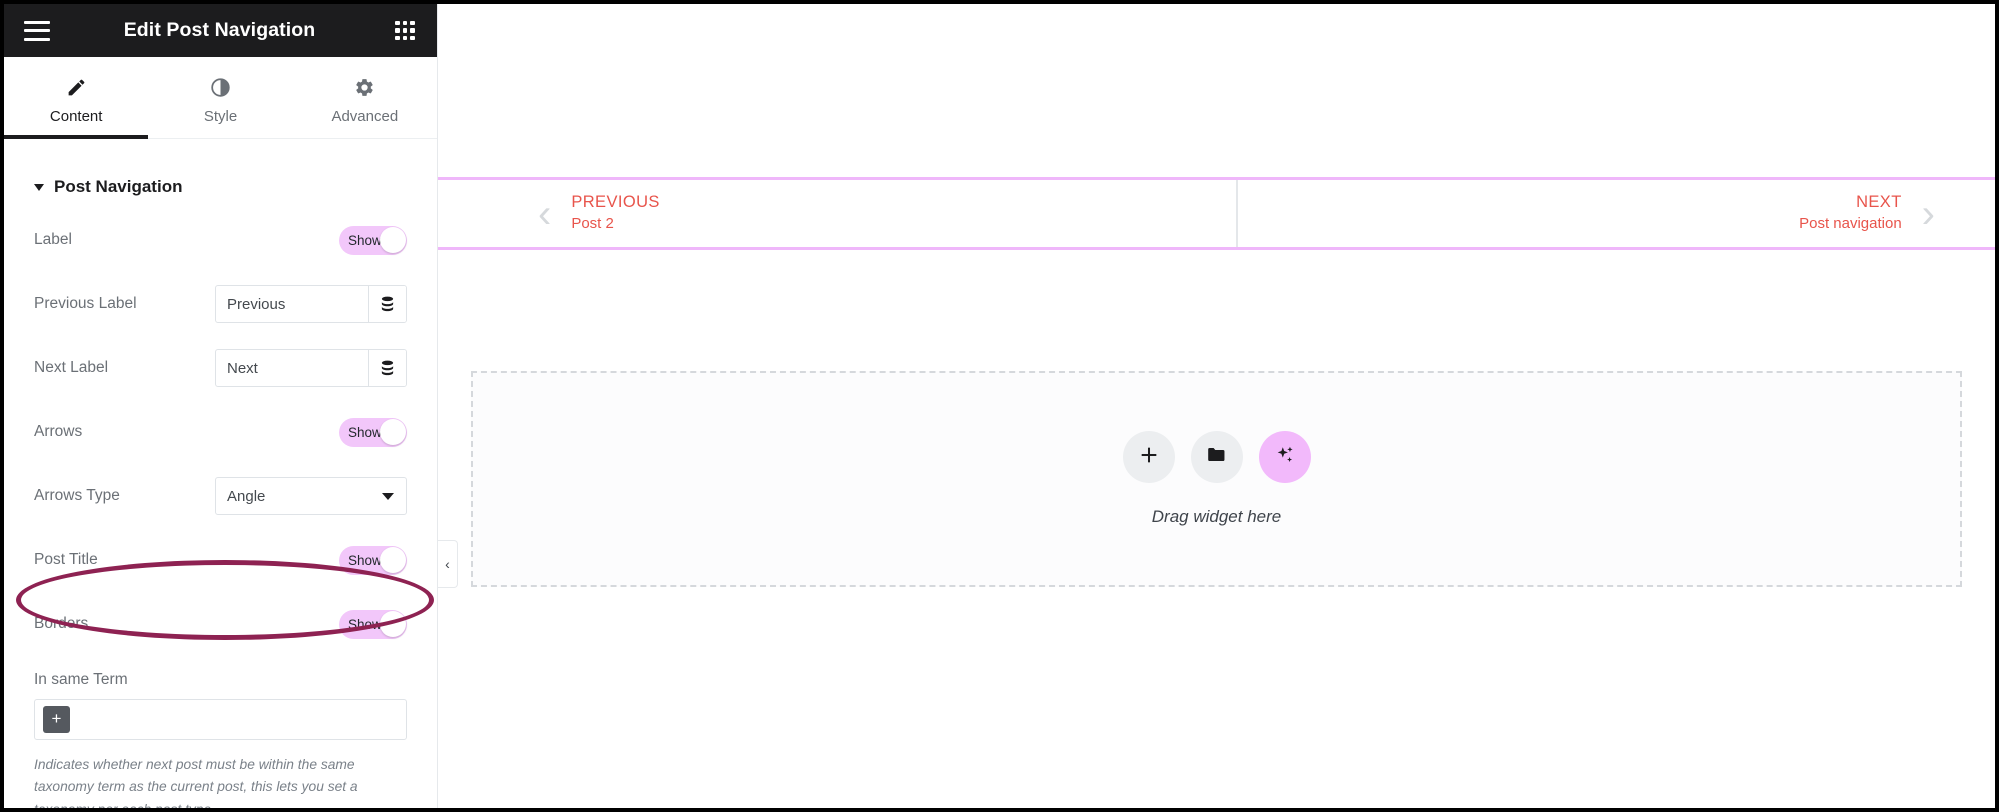  Describe the element at coordinates (220, 240) in the screenshot. I see `control-label: Label Show` at that location.